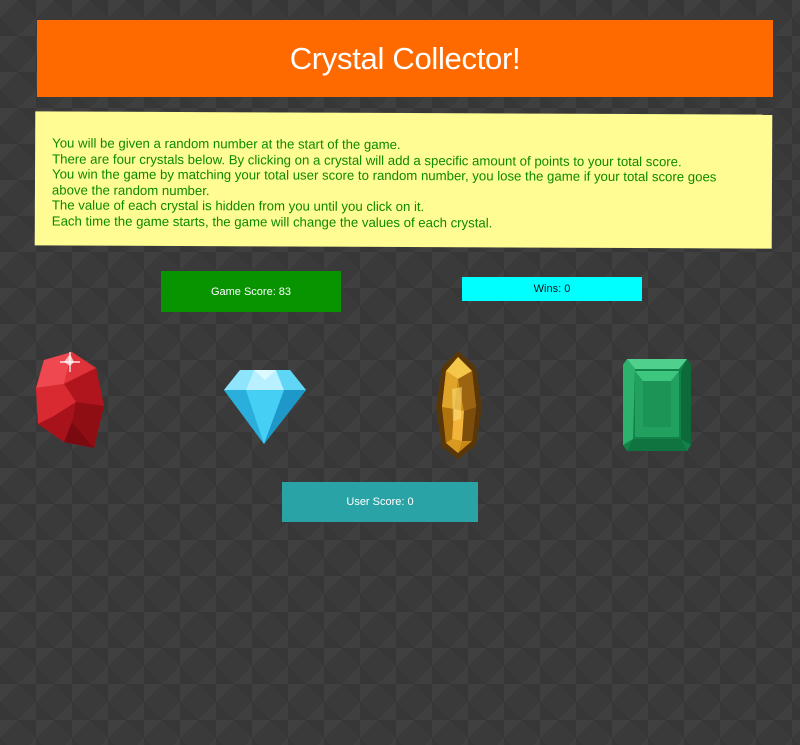  I want to click on green-emerald-icon, so click(657, 405).